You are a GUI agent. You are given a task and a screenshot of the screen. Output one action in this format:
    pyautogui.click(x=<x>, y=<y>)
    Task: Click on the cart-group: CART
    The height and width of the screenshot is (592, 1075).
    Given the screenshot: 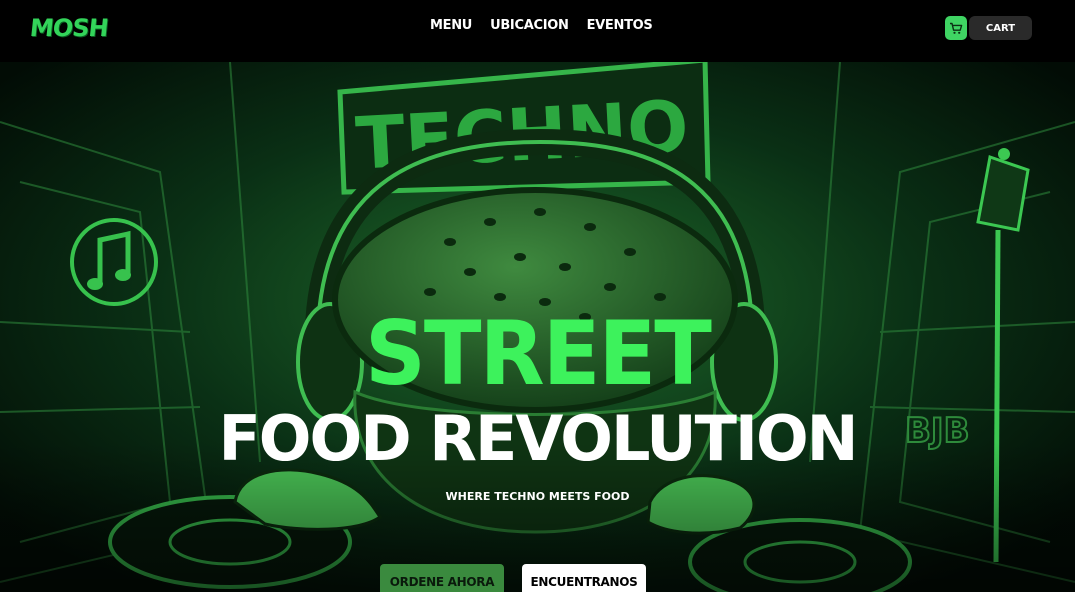 What is the action you would take?
    pyautogui.click(x=988, y=28)
    